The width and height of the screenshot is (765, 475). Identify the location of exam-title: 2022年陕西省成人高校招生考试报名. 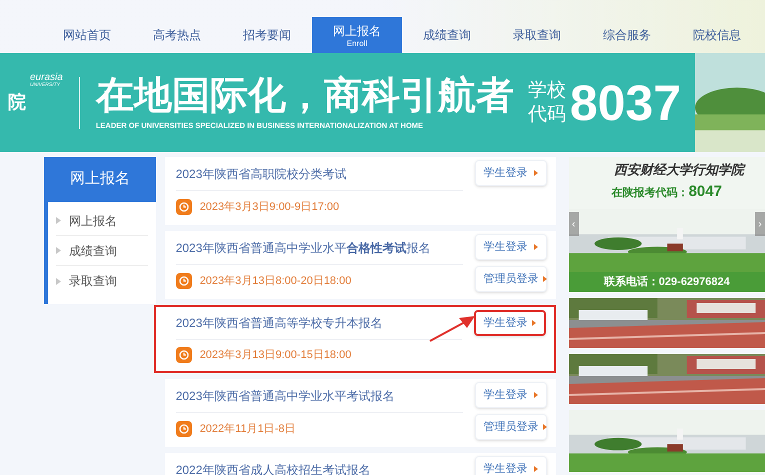
(319, 464).